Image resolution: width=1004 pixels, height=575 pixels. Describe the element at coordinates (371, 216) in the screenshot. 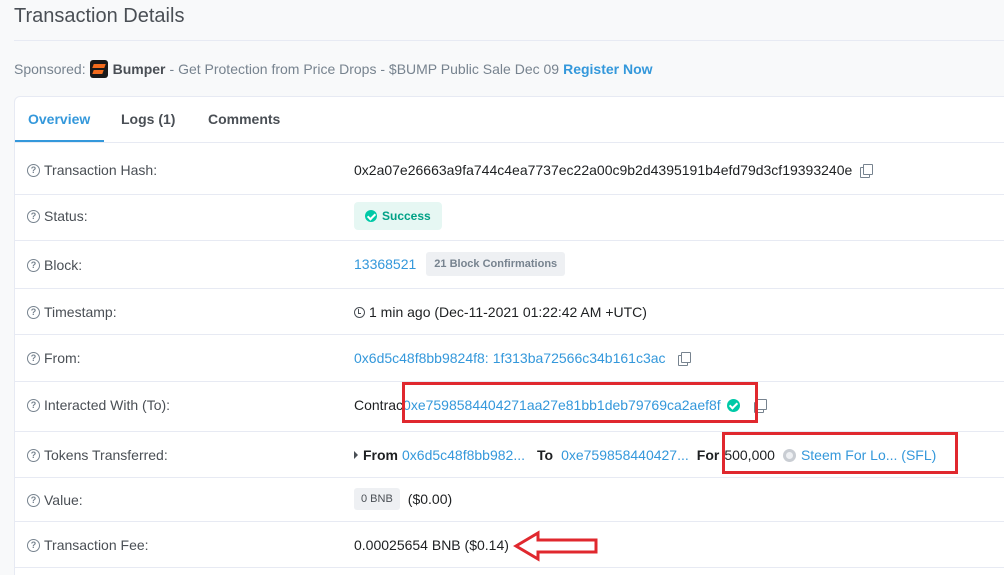

I see `check-circle-icon` at that location.